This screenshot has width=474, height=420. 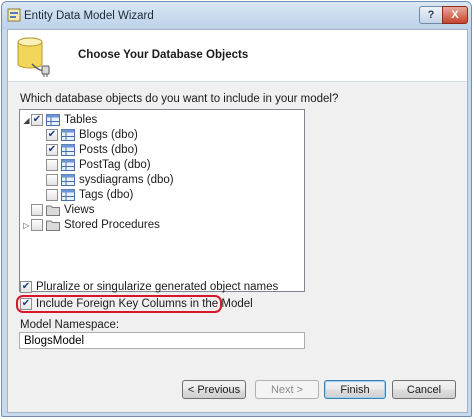 What do you see at coordinates (52, 180) in the screenshot?
I see `sysdiagrams-checkbox` at bounding box center [52, 180].